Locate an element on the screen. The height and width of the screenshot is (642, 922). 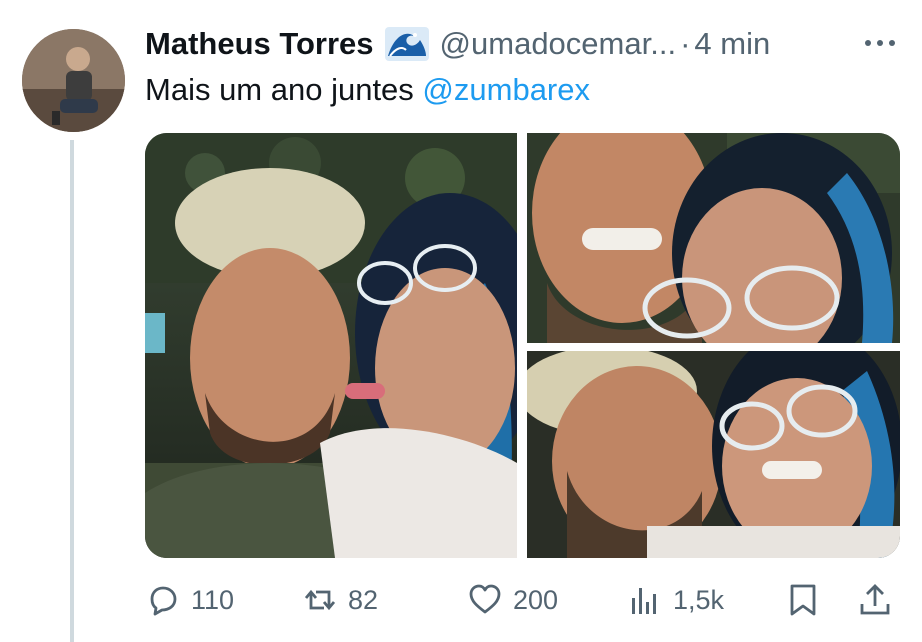
reply-icon is located at coordinates (163, 601).